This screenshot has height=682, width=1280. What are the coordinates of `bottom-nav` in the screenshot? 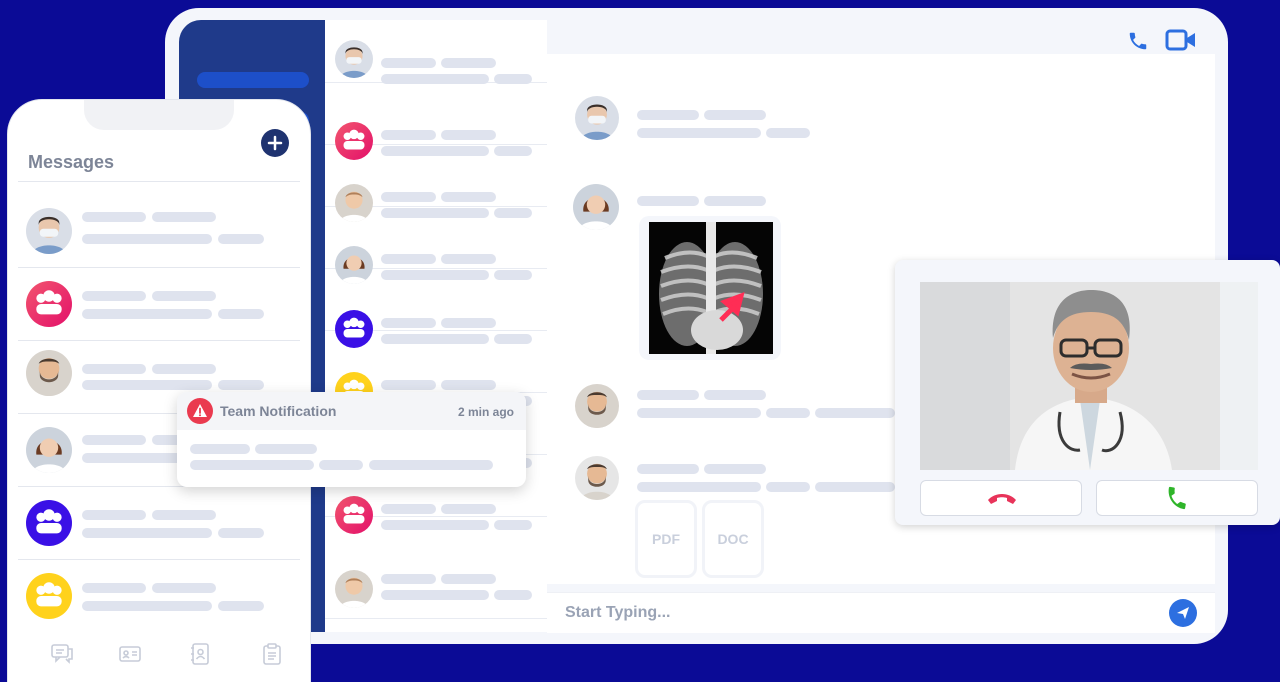 It's located at (159, 657).